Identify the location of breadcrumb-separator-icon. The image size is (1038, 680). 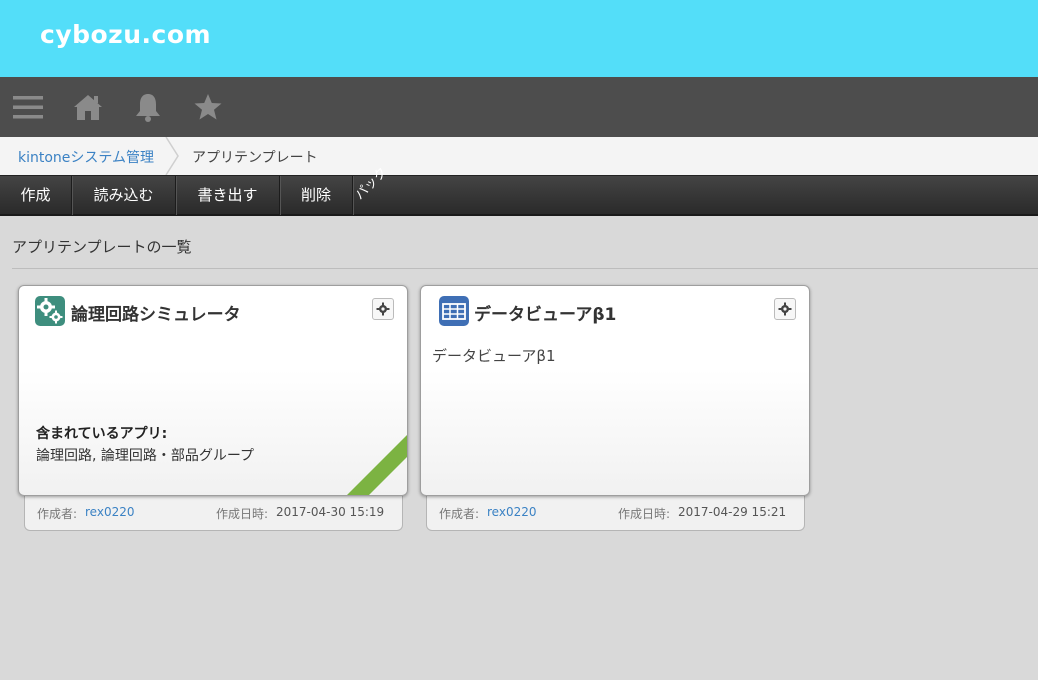
(172, 156).